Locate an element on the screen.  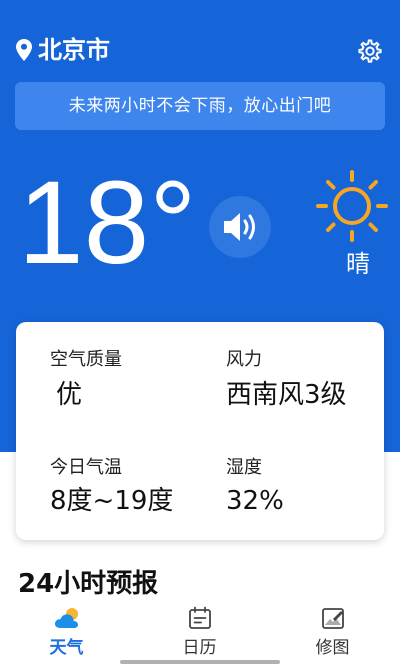
sun-icon is located at coordinates (352, 206).